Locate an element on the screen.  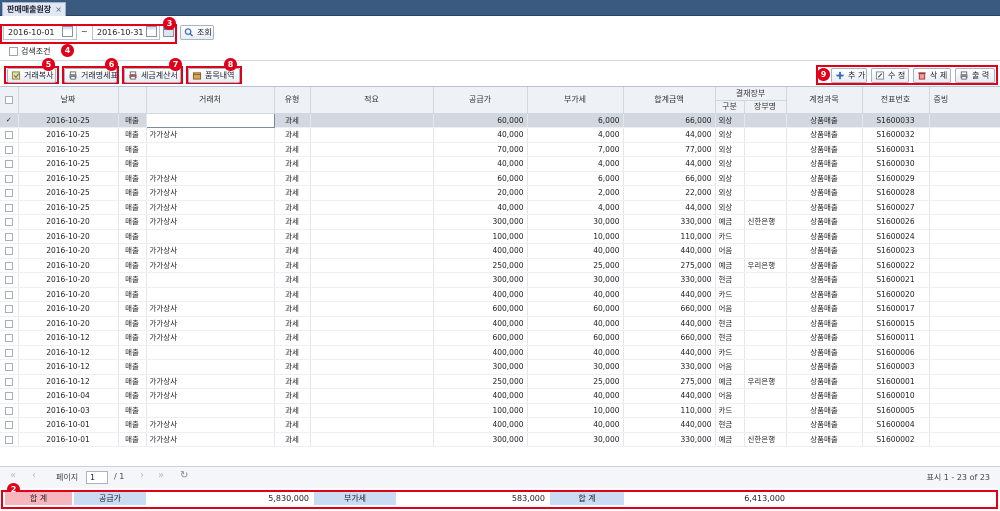
cell-account: 상품매출 is located at coordinates (824, 439).